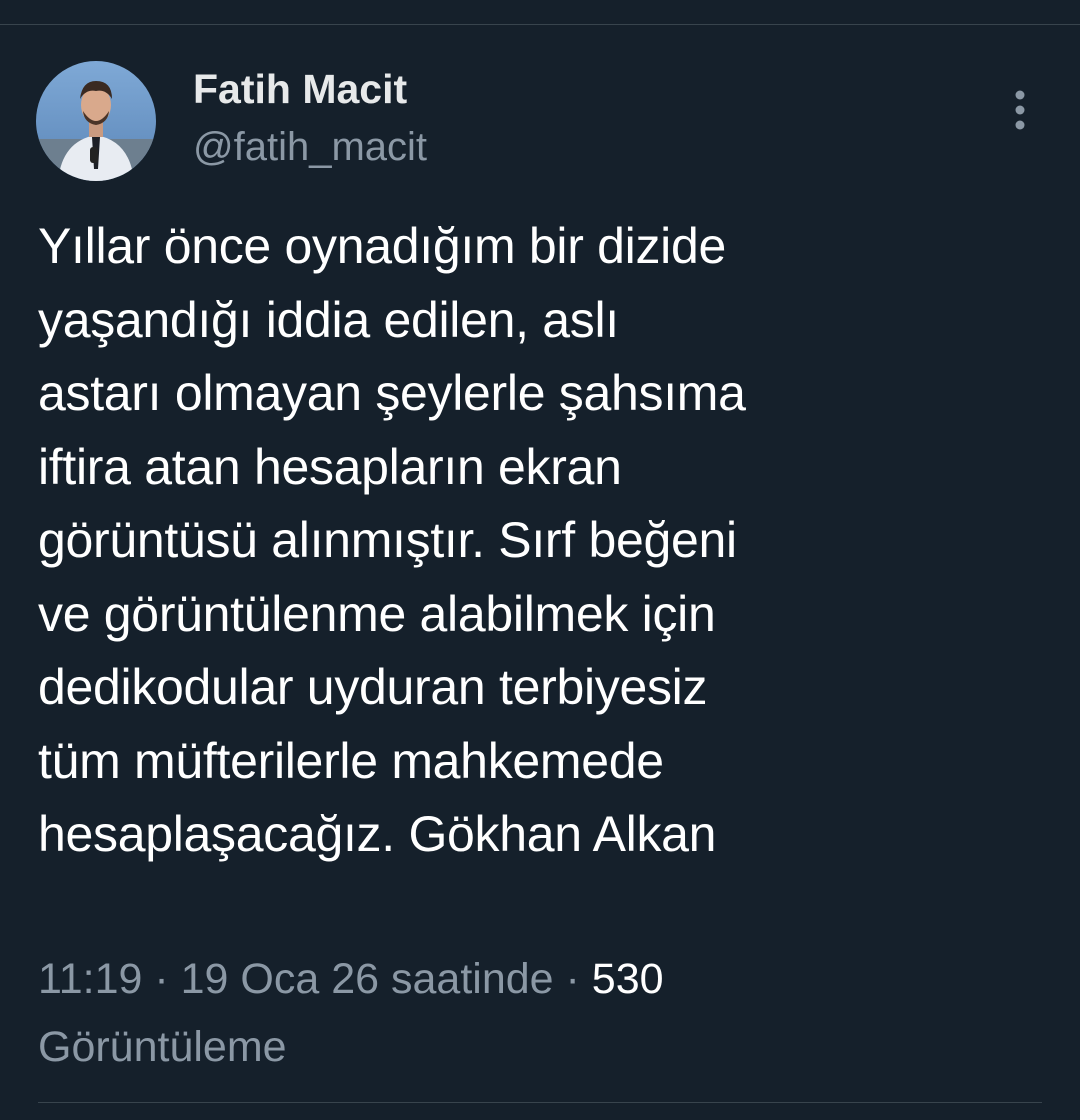 Image resolution: width=1080 pixels, height=1120 pixels. I want to click on tweet-time: 11:19, so click(90, 979).